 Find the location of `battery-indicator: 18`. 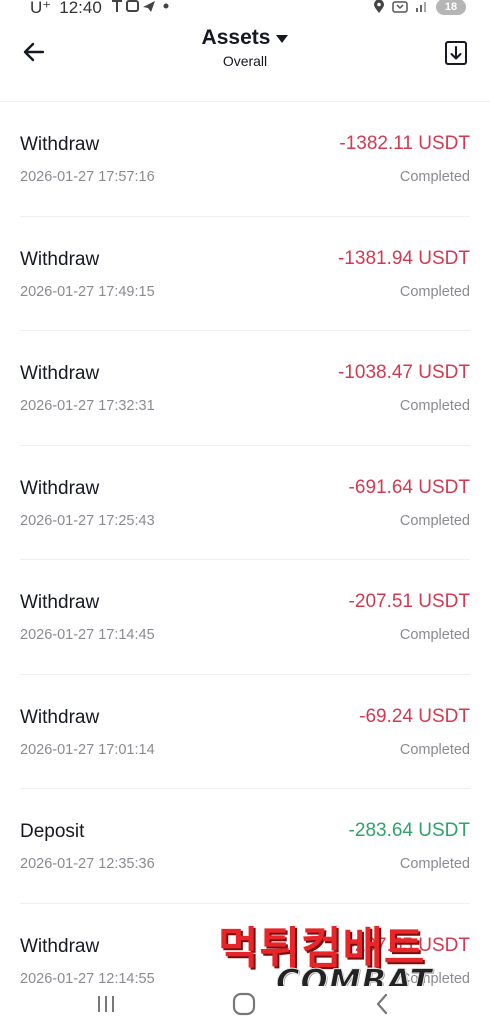

battery-indicator: 18 is located at coordinates (451, 7).